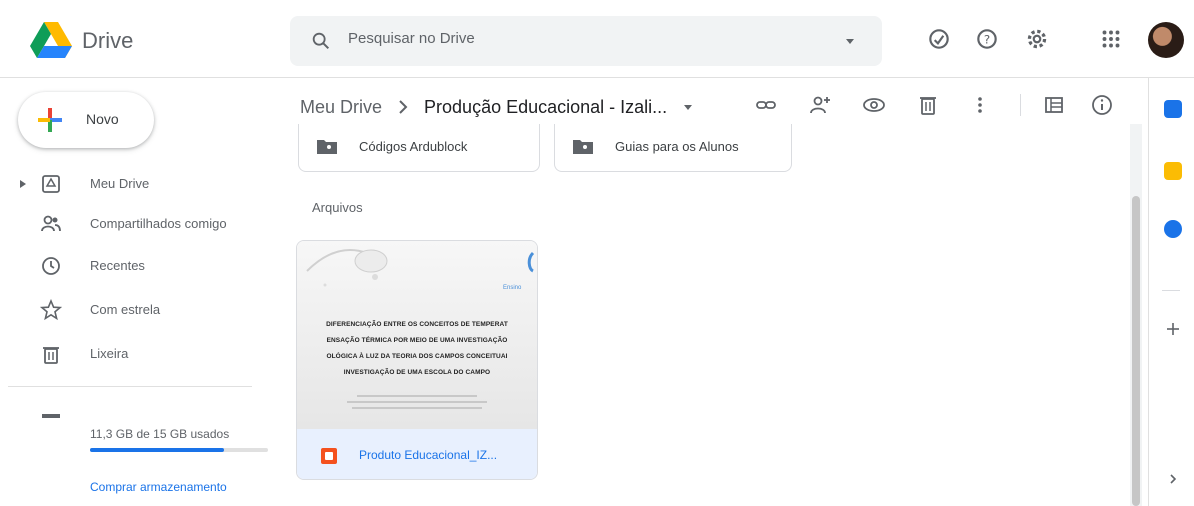  Describe the element at coordinates (50, 120) in the screenshot. I see `plus-icon` at that location.